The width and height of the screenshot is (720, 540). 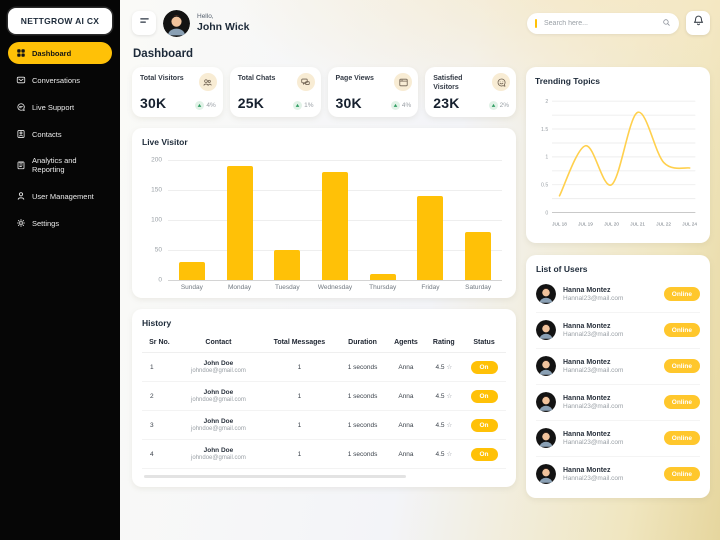 I want to click on bar-friday, so click(x=430, y=238).